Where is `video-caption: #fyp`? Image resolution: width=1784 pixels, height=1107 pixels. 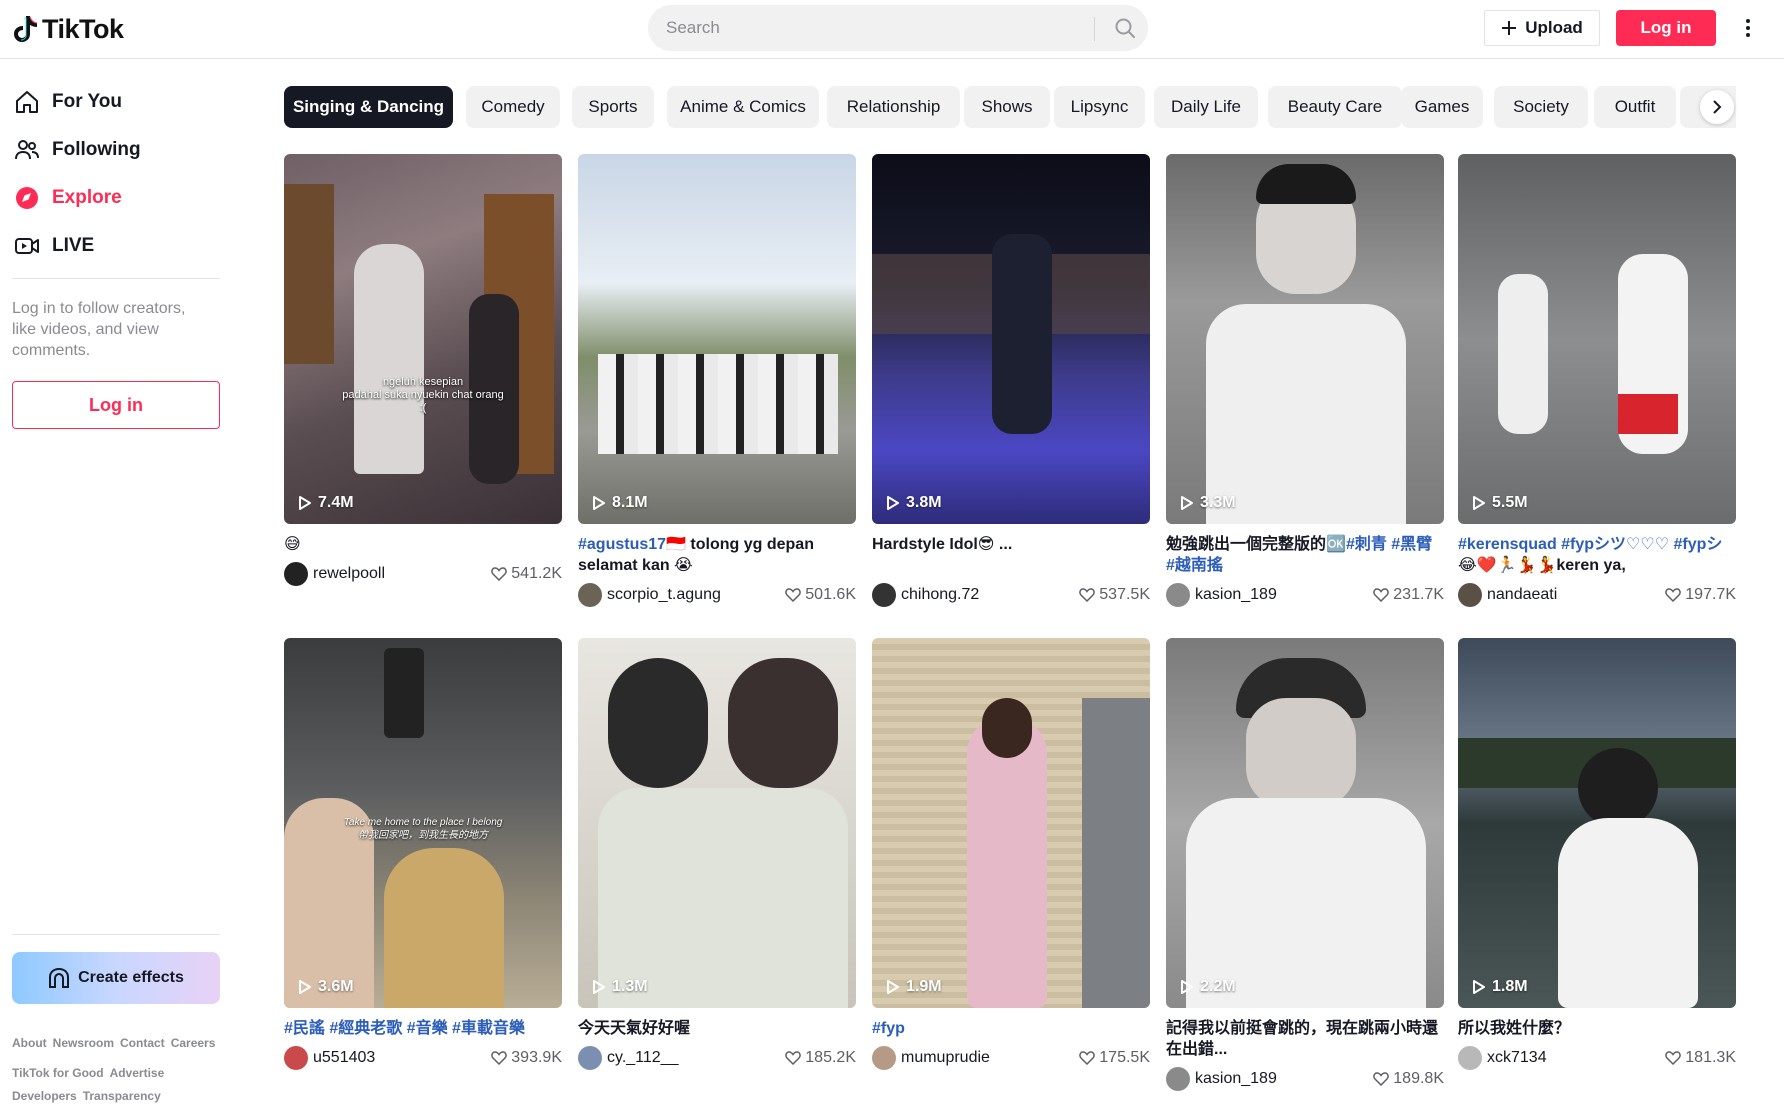
video-caption: #fyp is located at coordinates (1011, 1028).